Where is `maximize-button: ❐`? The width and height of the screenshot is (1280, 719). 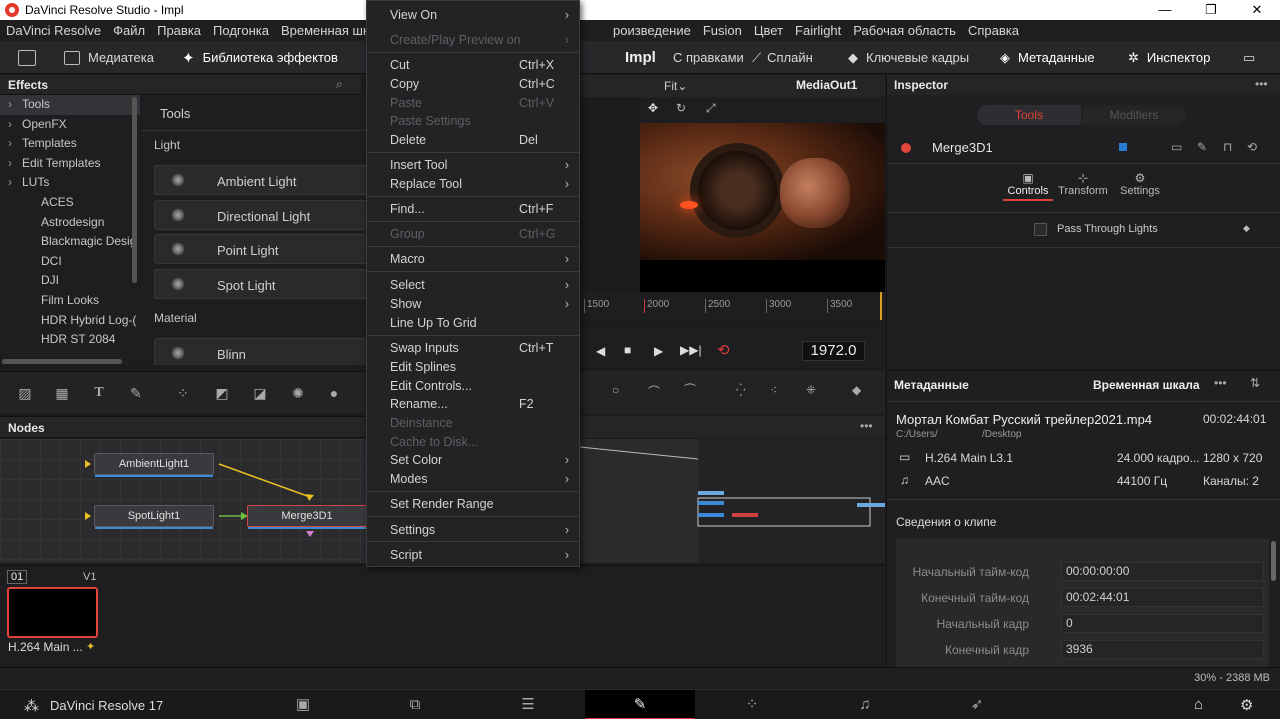
maximize-button: ❐ is located at coordinates (1211, 10).